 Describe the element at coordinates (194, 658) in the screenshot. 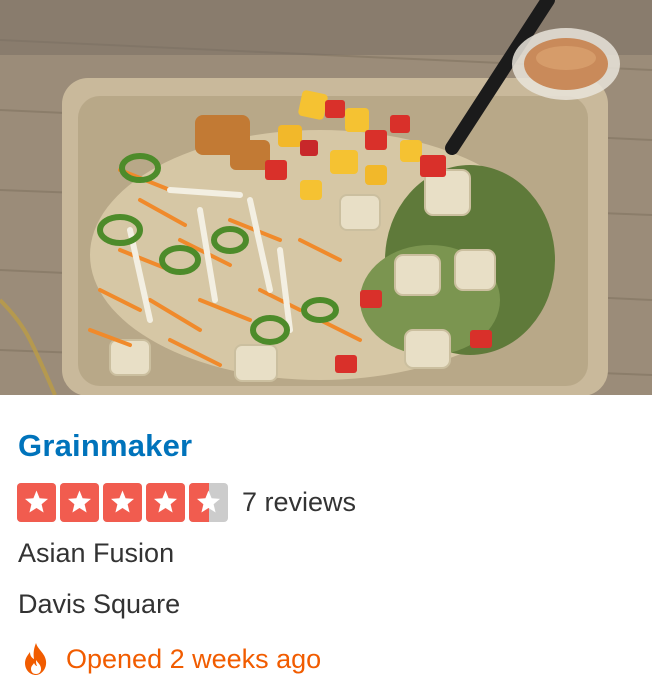

I see `opened-status-text: Opened 2 weeks ago` at that location.